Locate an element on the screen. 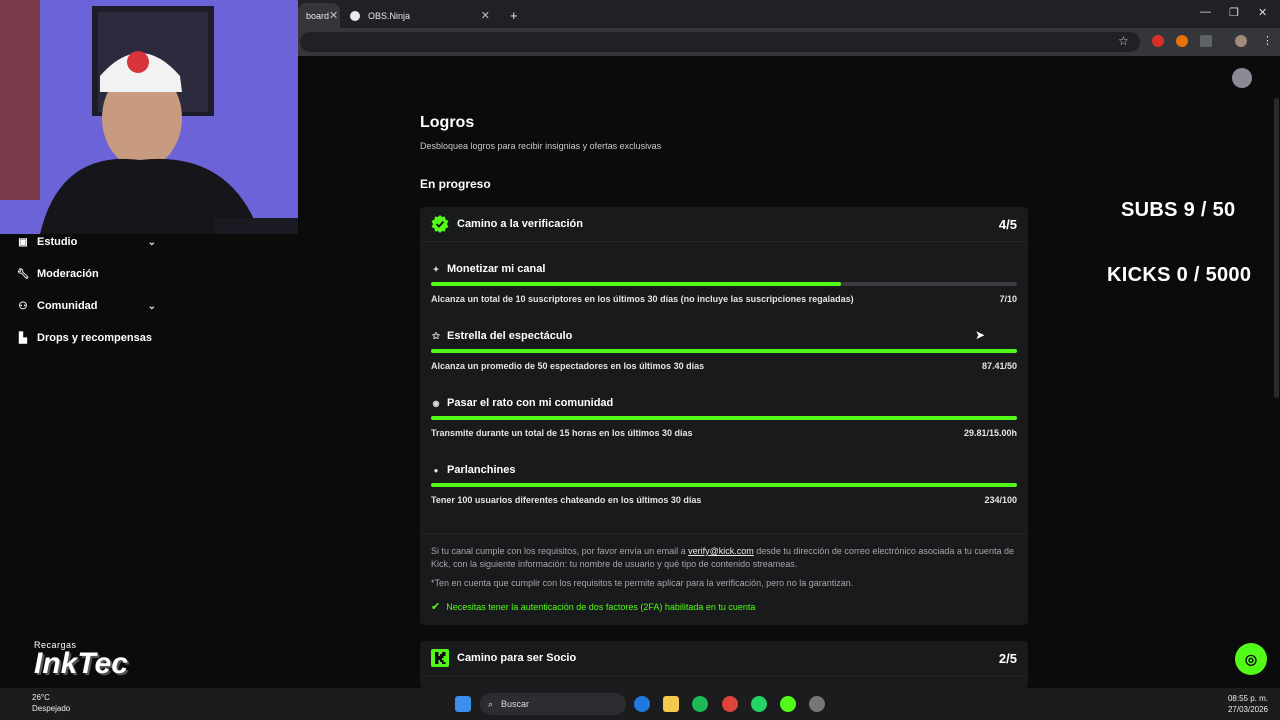  new-tab-button: + is located at coordinates (512, 15).